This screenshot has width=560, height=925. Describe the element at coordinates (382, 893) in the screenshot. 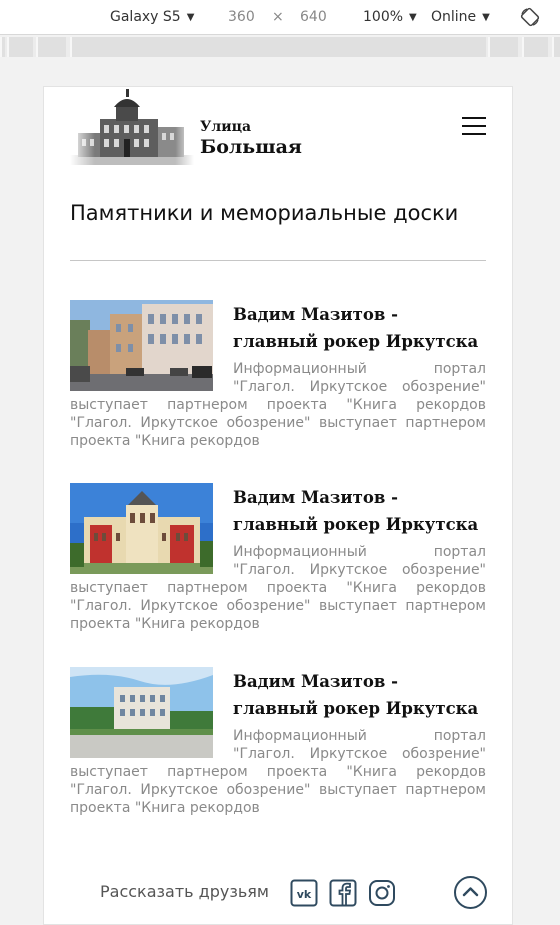

I see `instagram-icon` at that location.